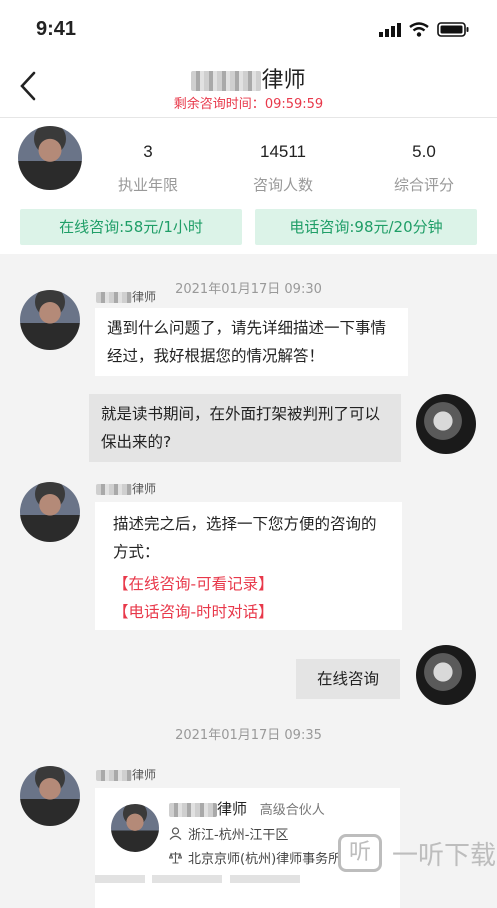  What do you see at coordinates (283, 168) in the screenshot?
I see `stat-consults: 14511 咨询人数` at bounding box center [283, 168].